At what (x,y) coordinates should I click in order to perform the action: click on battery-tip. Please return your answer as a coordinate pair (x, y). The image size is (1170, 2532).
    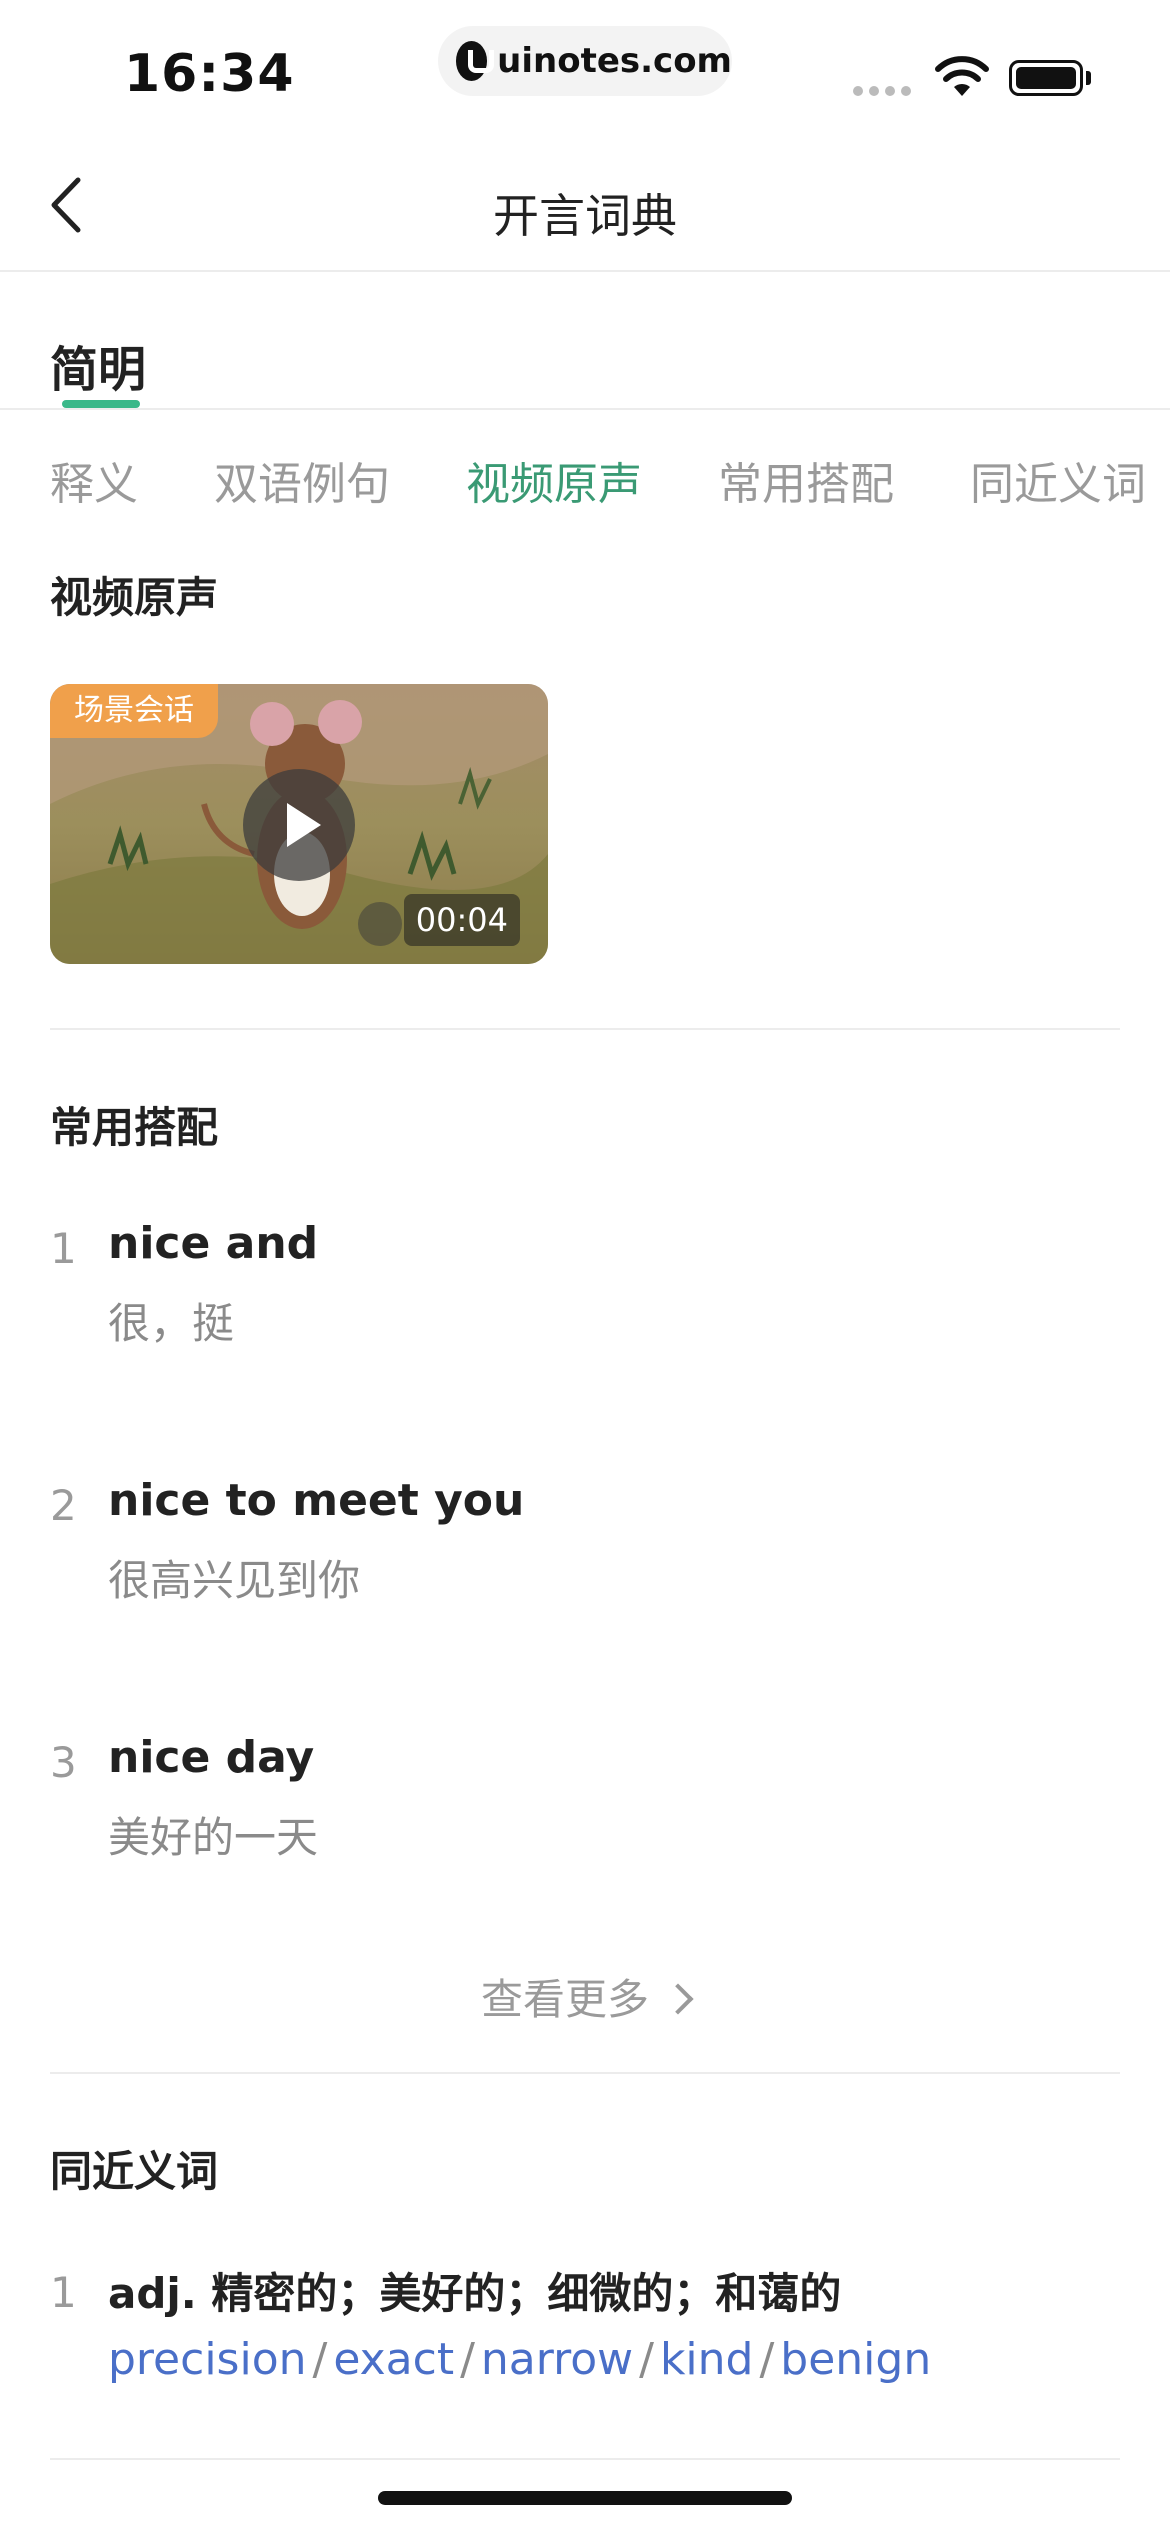
    Looking at the image, I should click on (1088, 78).